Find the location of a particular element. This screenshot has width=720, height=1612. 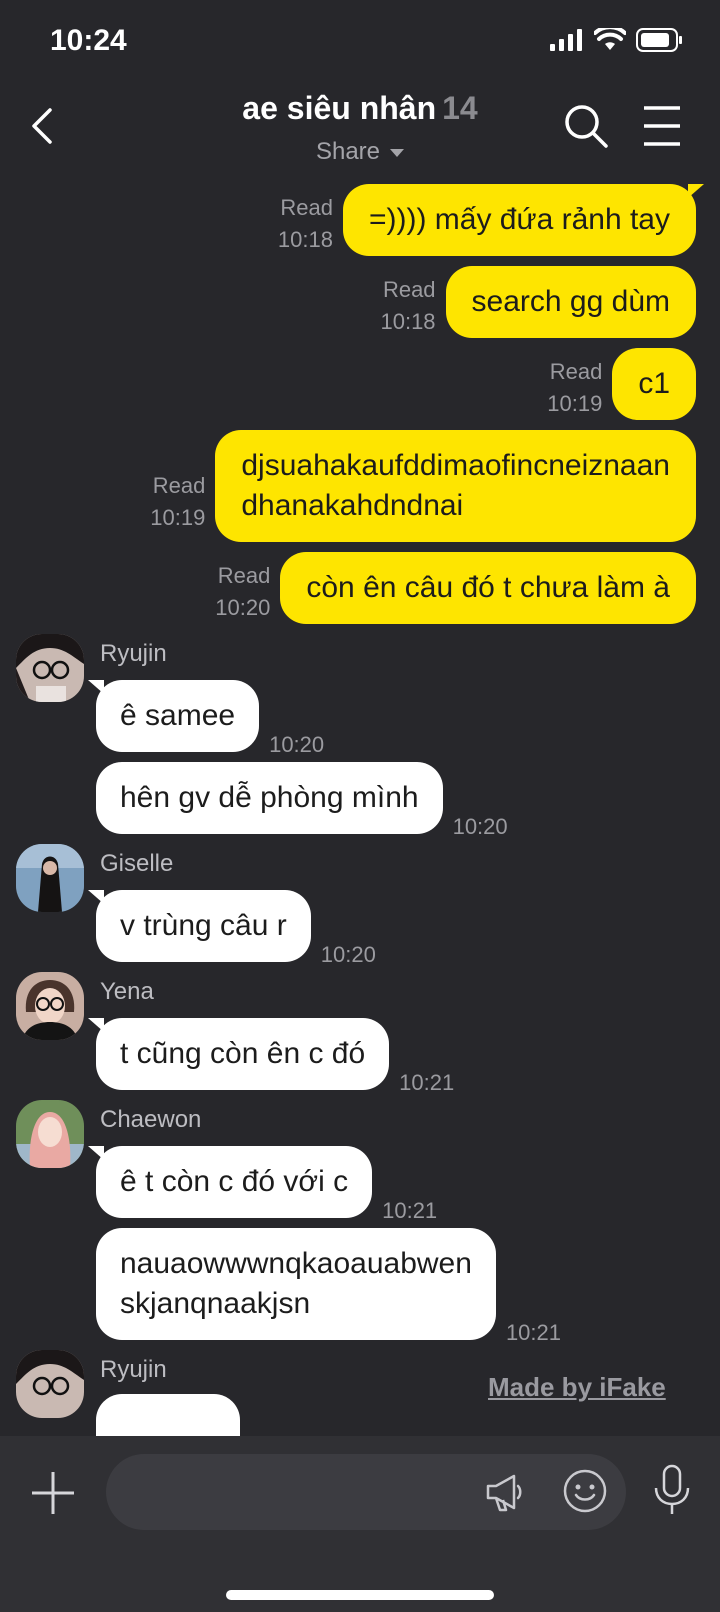

outgoing-message: Read 10:18 search gg dùm is located at coordinates (538, 302).